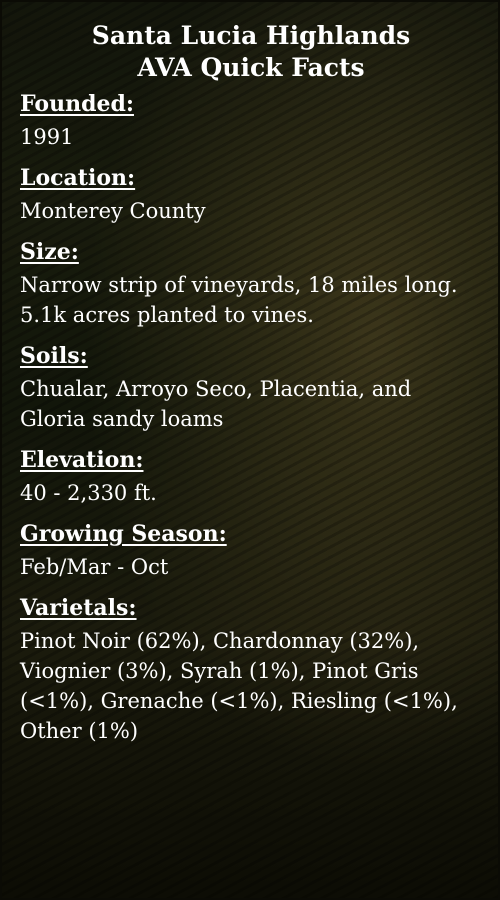 The height and width of the screenshot is (900, 500). I want to click on fact-elevation: Elevation: 40 - 2,330 ft., so click(251, 477).